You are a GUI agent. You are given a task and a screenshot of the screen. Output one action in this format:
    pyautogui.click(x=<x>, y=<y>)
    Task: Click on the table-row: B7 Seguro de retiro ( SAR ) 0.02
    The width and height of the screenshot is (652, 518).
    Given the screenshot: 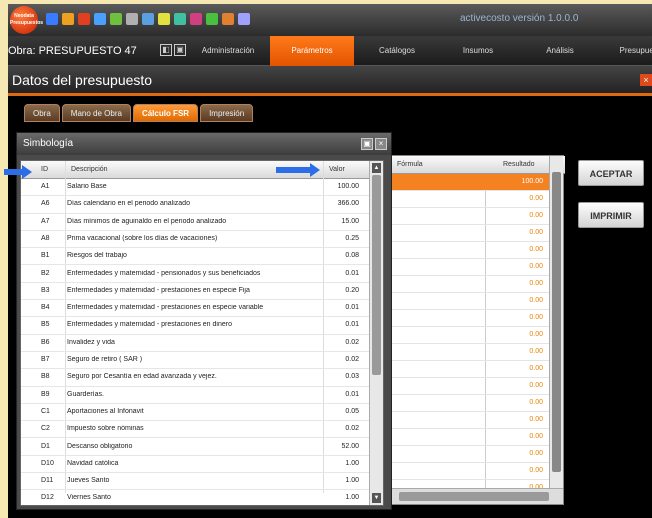 What is the action you would take?
    pyautogui.click(x=196, y=361)
    